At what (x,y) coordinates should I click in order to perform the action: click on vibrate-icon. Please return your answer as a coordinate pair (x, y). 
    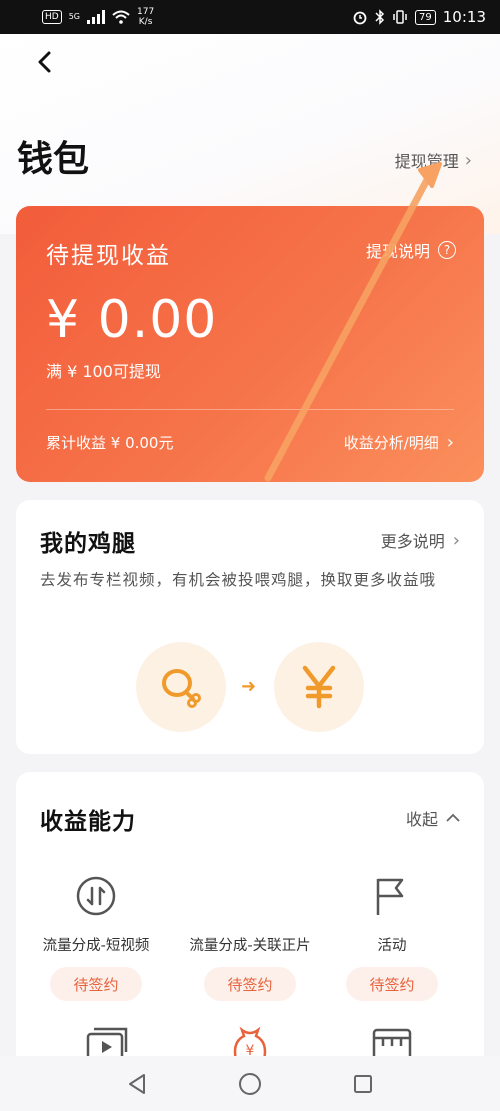
    Looking at the image, I should click on (400, 17).